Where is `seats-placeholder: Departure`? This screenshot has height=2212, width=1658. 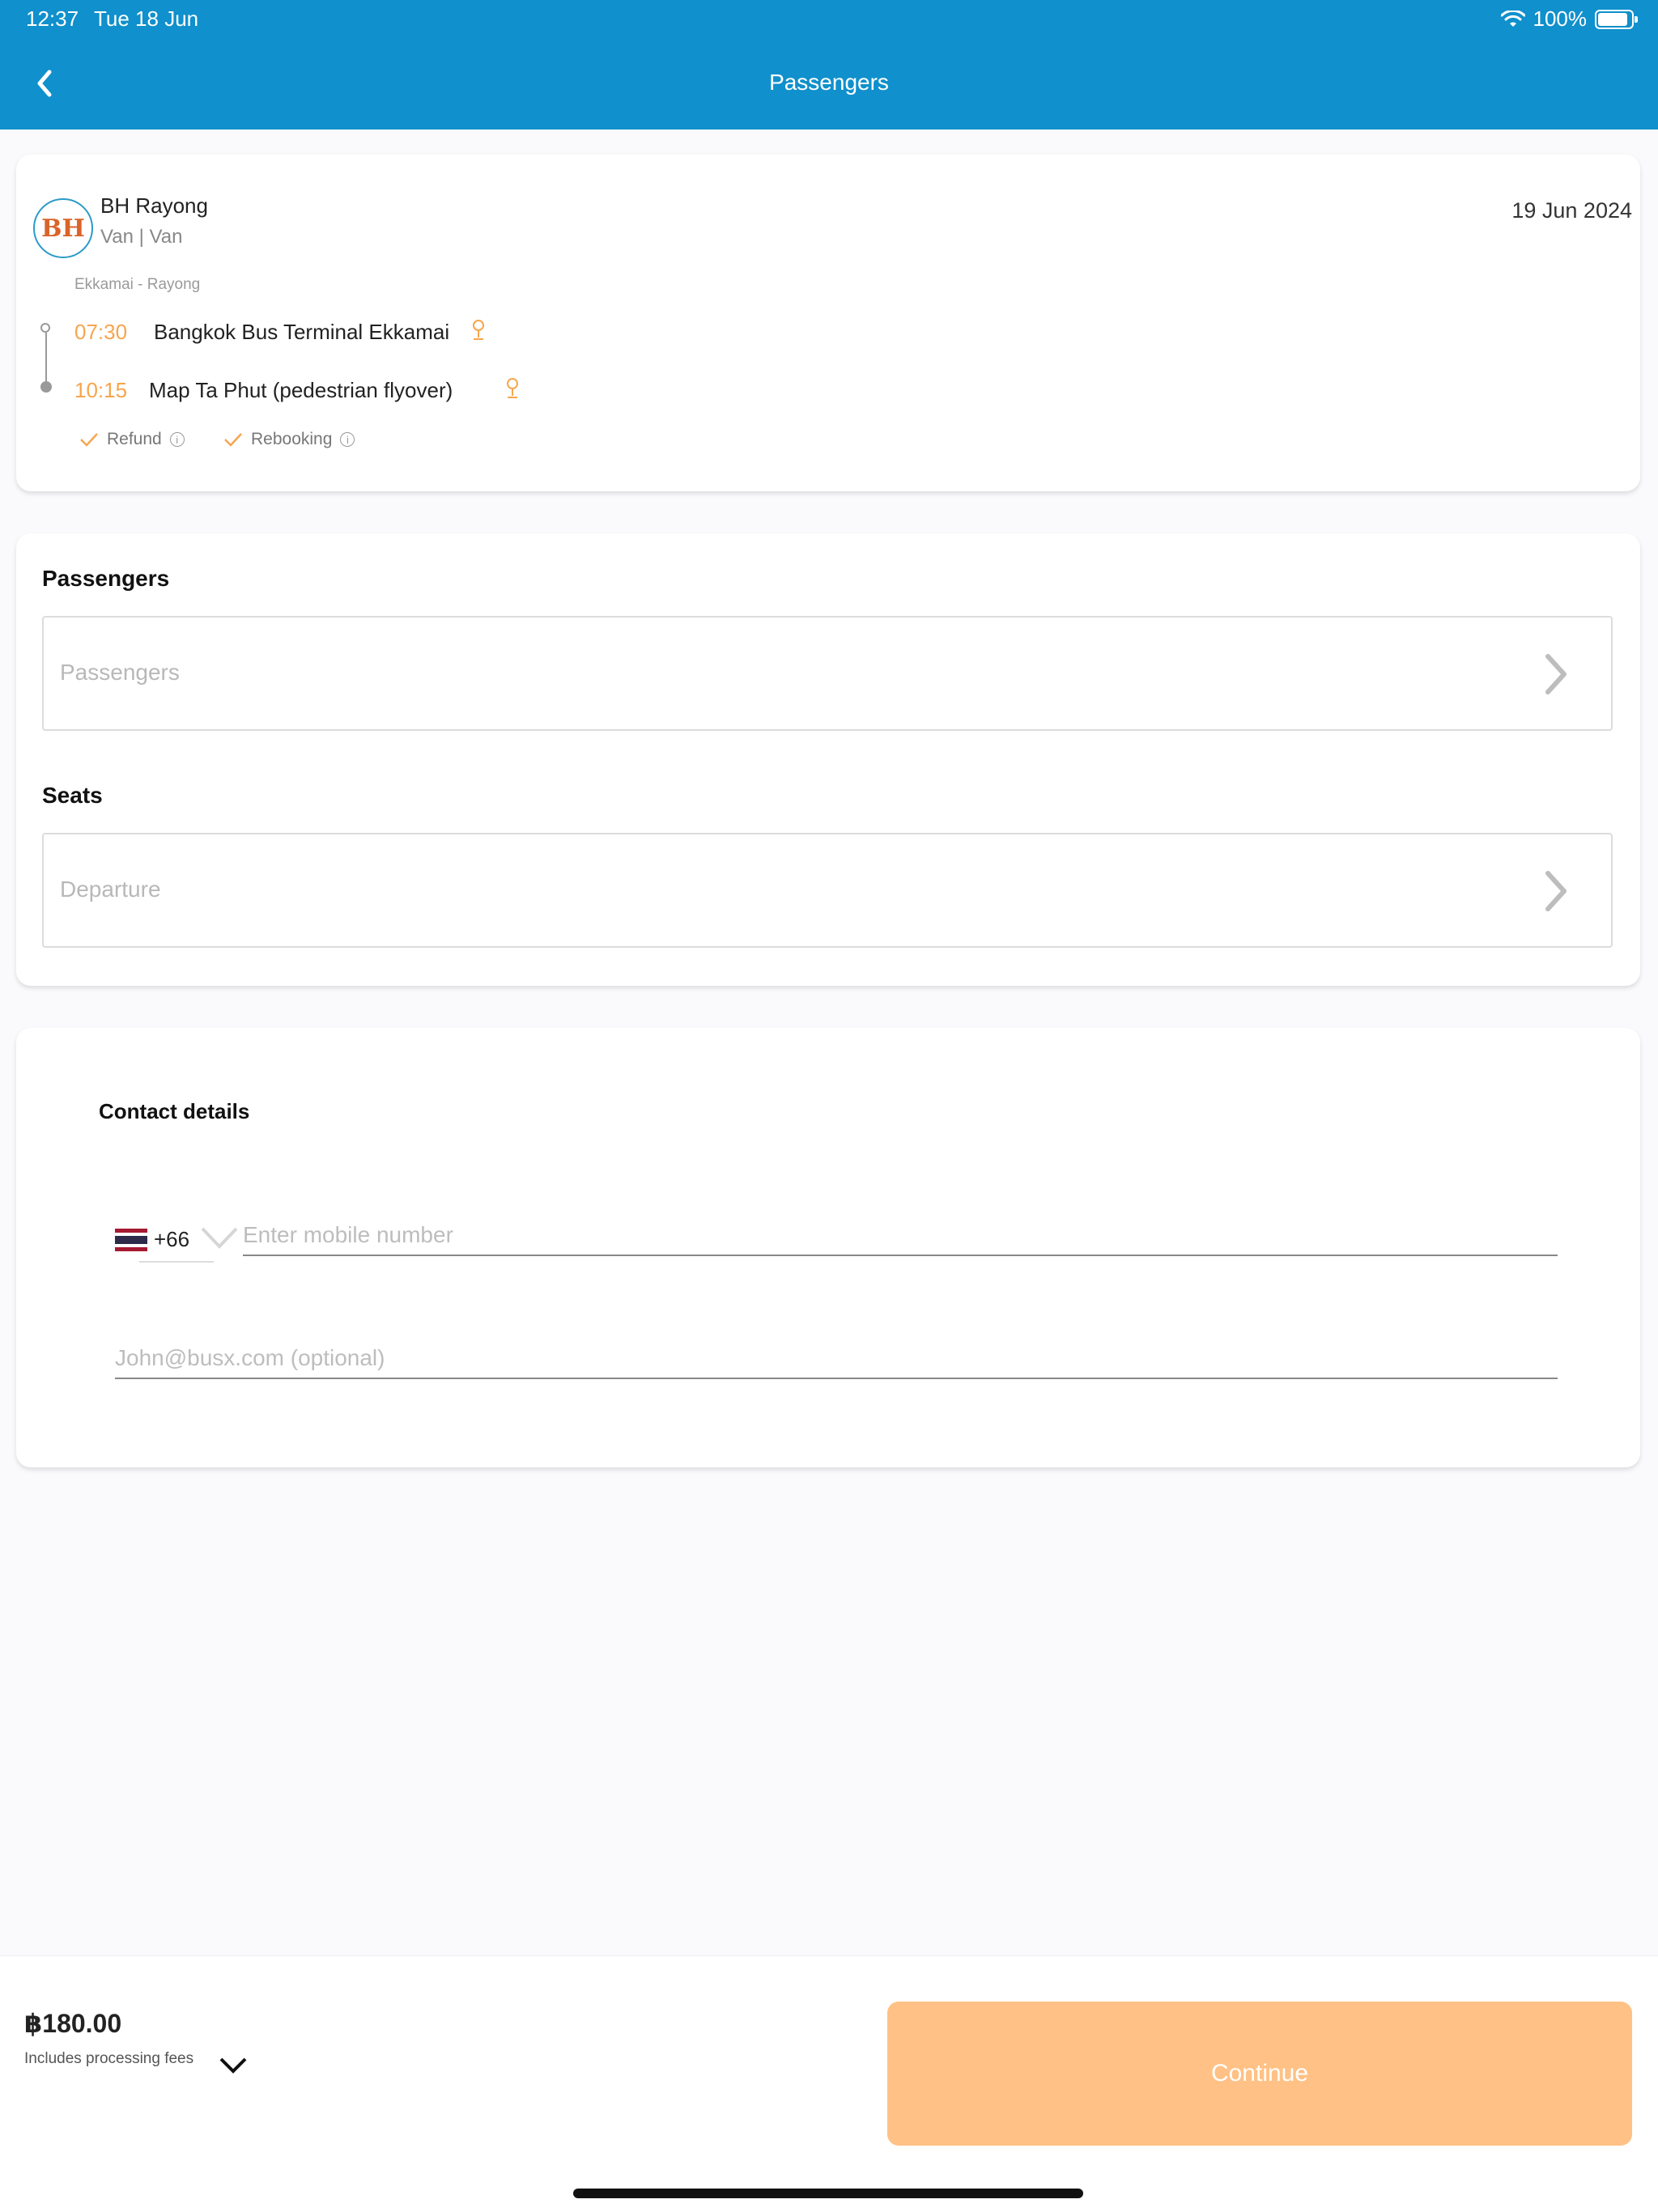 seats-placeholder: Departure is located at coordinates (110, 889).